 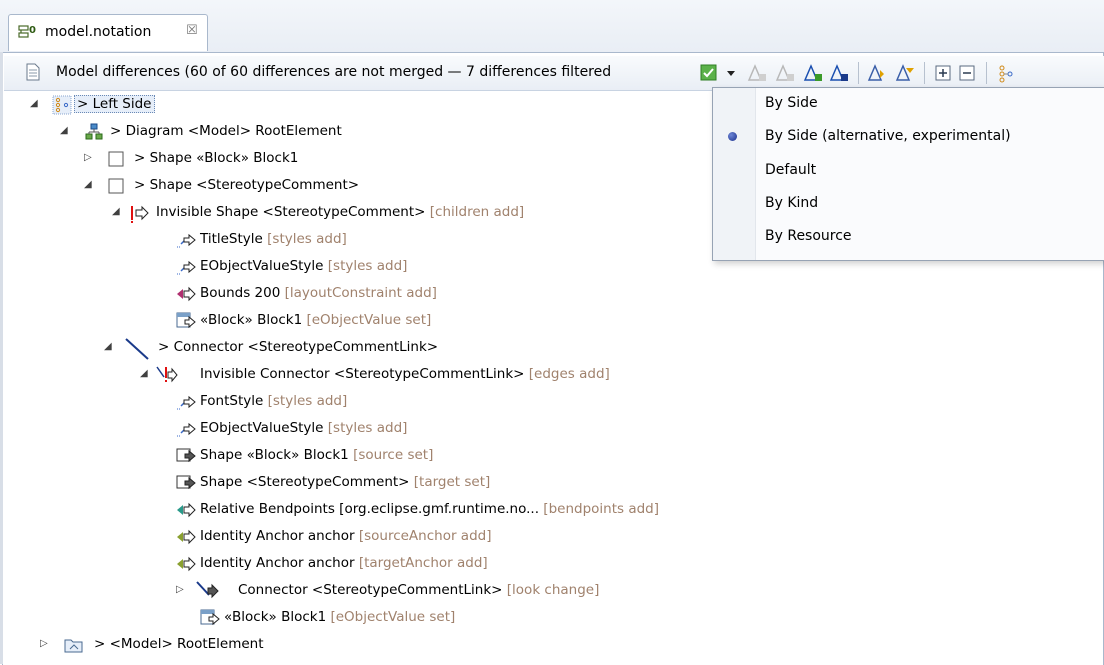 What do you see at coordinates (839, 73) in the screenshot?
I see `reject-all-icon` at bounding box center [839, 73].